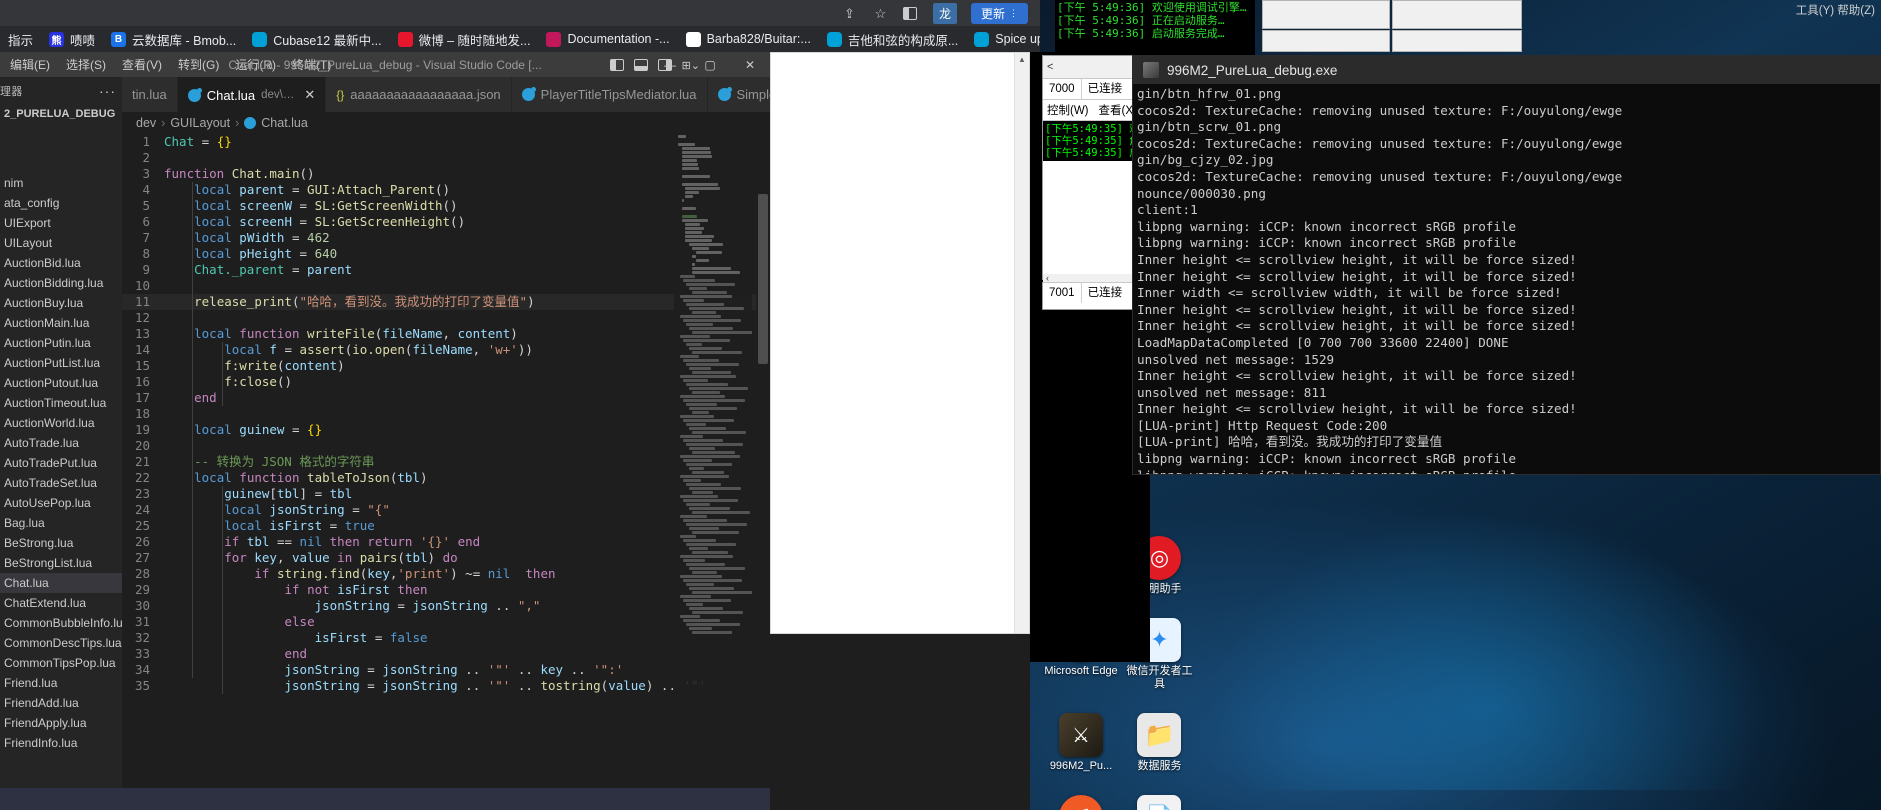 The image size is (1881, 810). Describe the element at coordinates (446, 222) in the screenshot. I see `code-line: 6 local screenH = SL:GetScreenHeight()` at that location.